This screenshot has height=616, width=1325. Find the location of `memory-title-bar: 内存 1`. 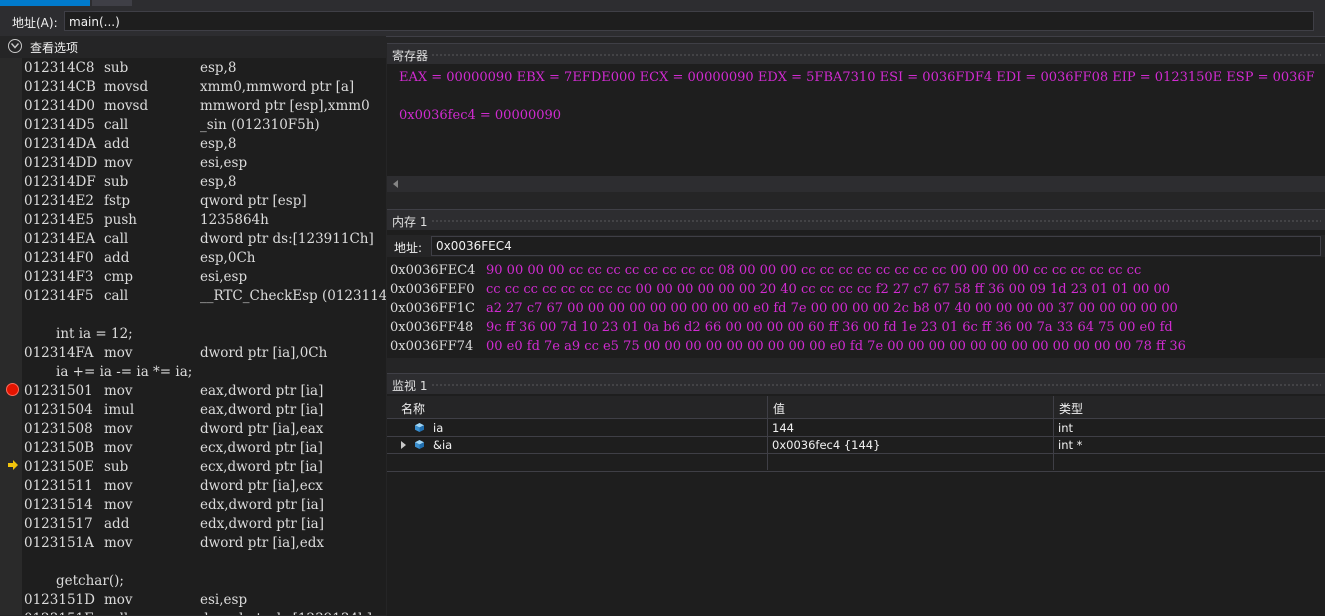

memory-title-bar: 内存 1 is located at coordinates (856, 220).